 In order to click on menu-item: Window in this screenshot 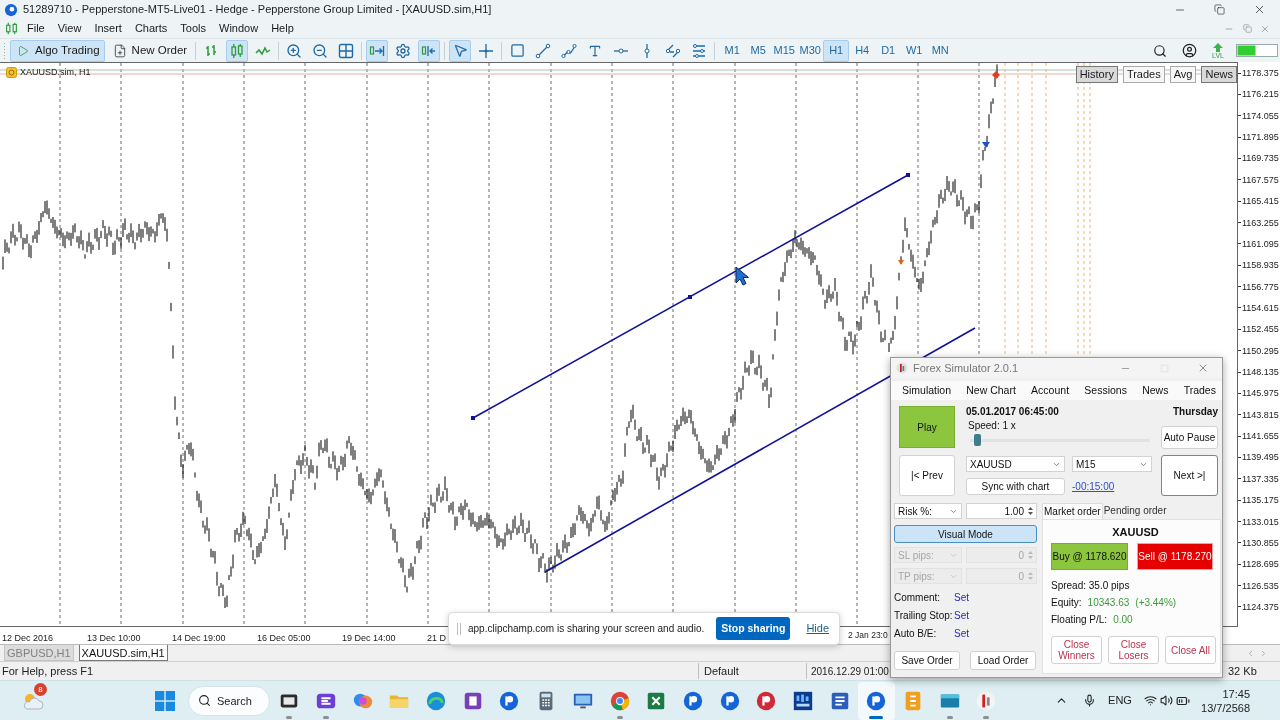, I will do `click(239, 28)`.